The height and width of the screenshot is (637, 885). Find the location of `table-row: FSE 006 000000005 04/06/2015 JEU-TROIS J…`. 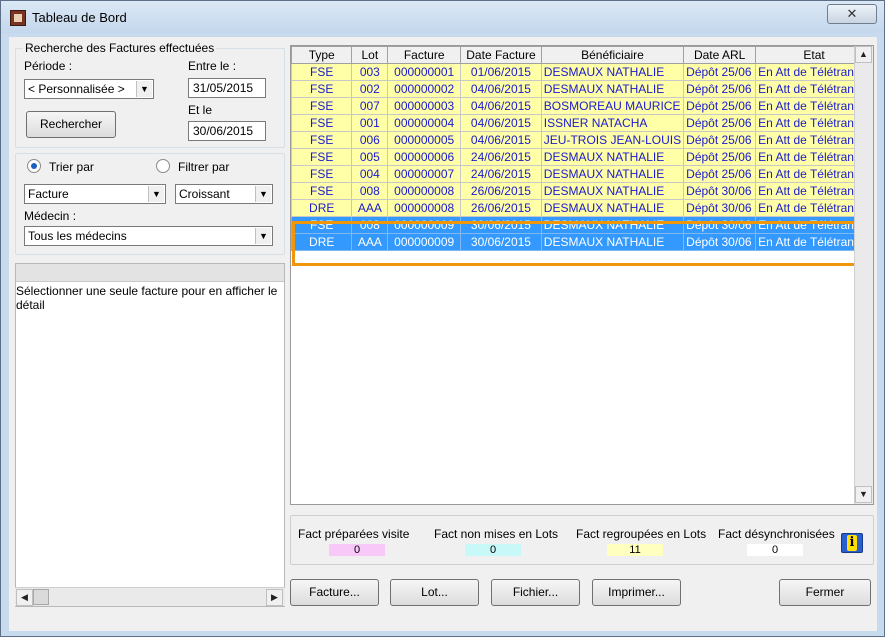

table-row: FSE 006 000000005 04/06/2015 JEU-TROIS J… is located at coordinates (581, 140).